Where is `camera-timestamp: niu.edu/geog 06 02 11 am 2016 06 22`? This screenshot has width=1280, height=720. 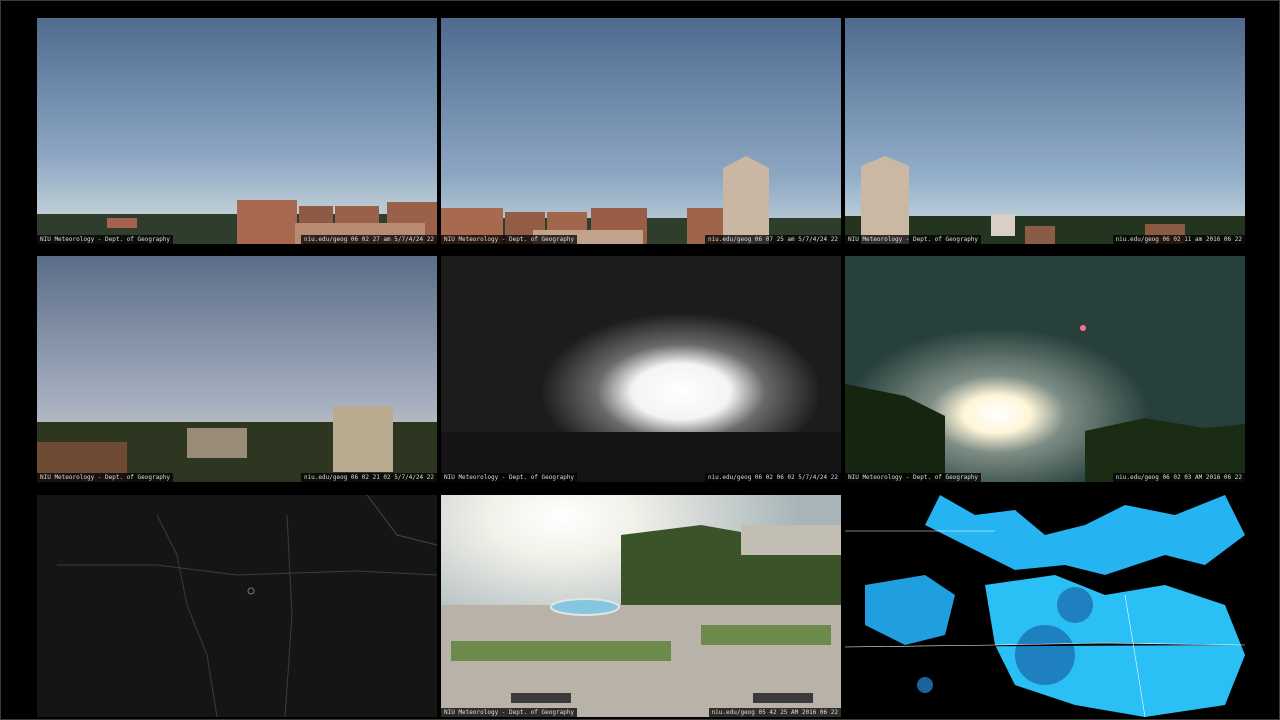
camera-timestamp: niu.edu/geog 06 02 11 am 2016 06 22 is located at coordinates (1178, 239).